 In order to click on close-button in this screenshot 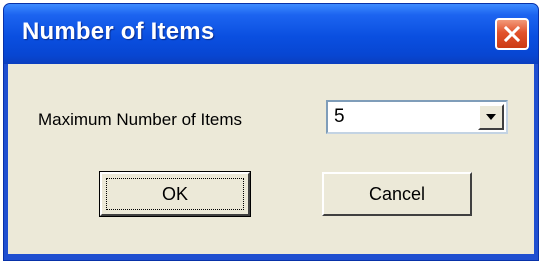, I will do `click(512, 34)`.